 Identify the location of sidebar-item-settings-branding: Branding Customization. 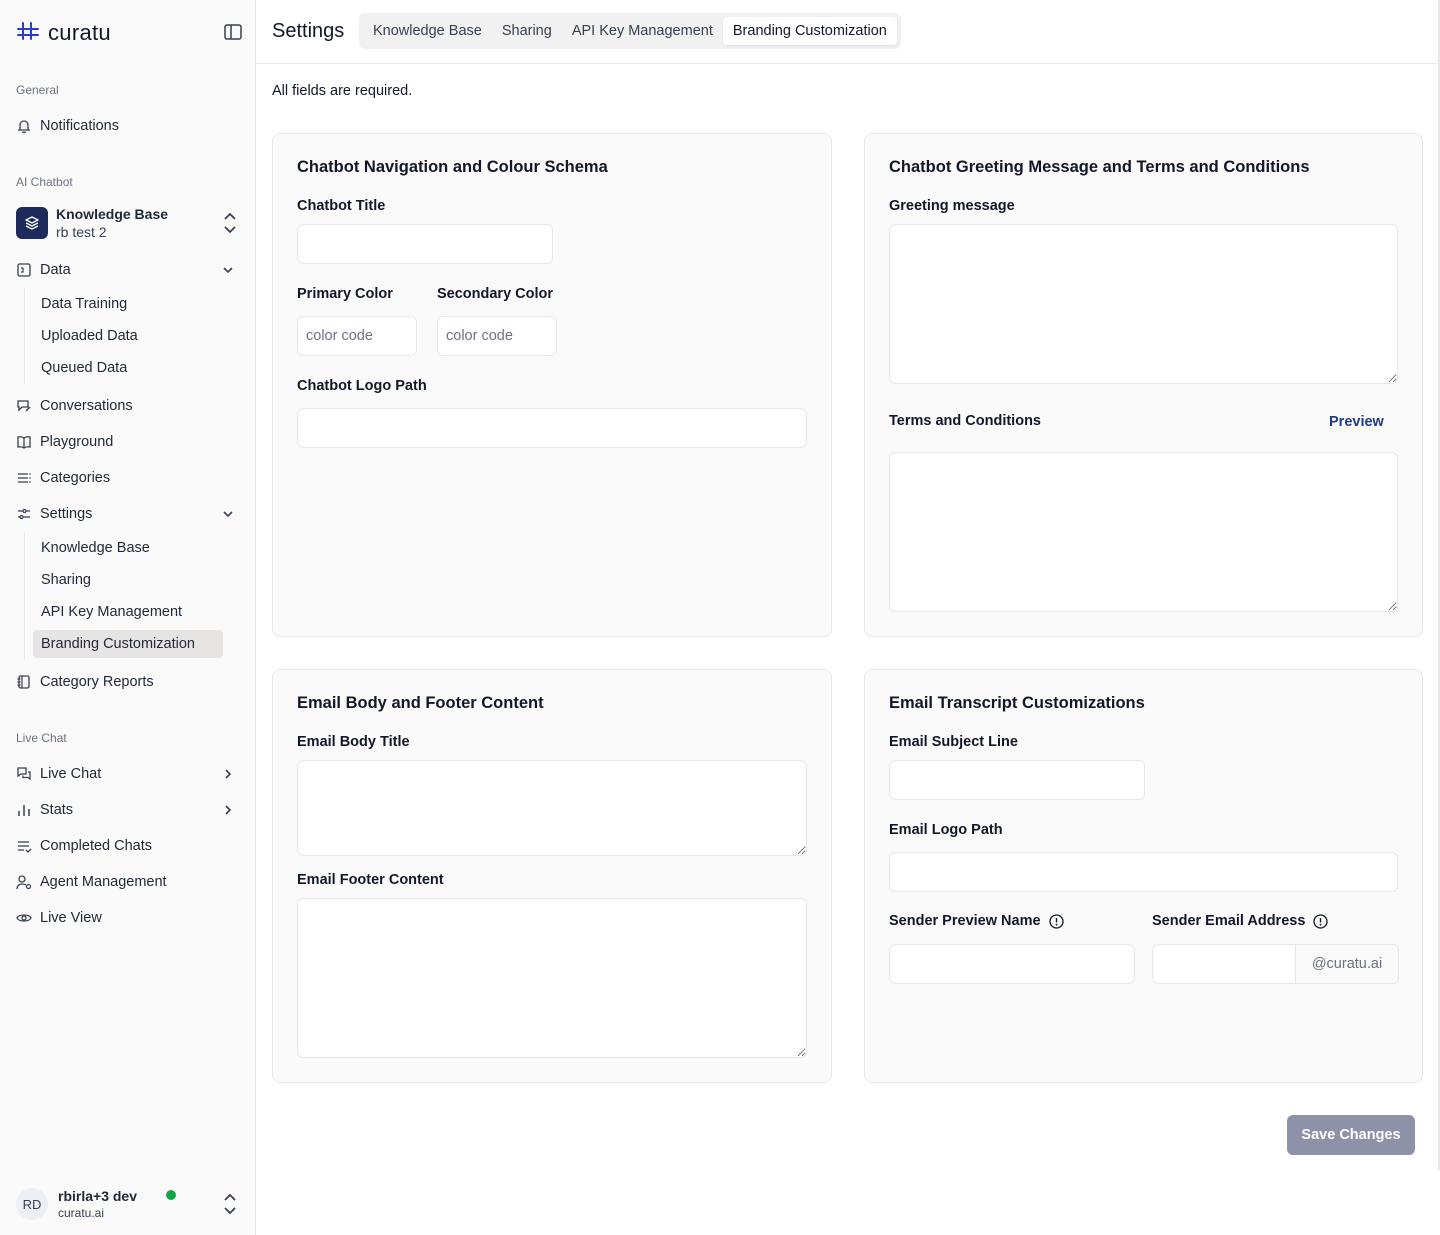
(128, 644).